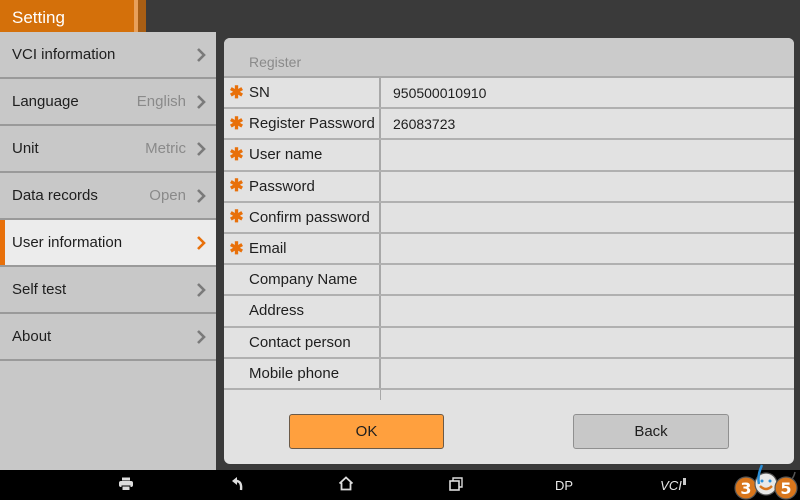 This screenshot has height=500, width=800. I want to click on address-field, so click(587, 310).